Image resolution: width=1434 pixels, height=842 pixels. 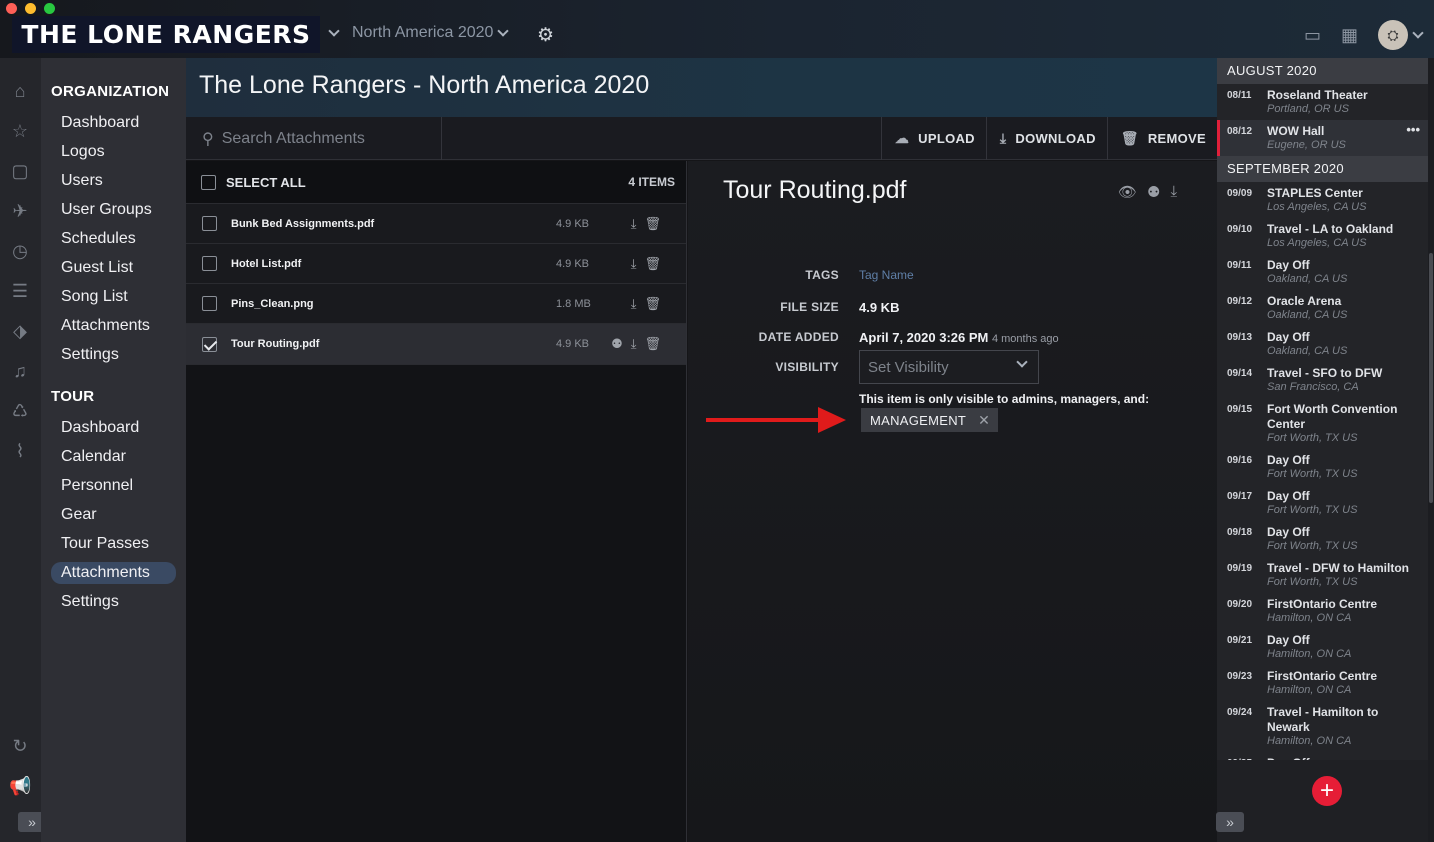 I want to click on event-title: Travel - SFO to DFW, so click(x=1325, y=373).